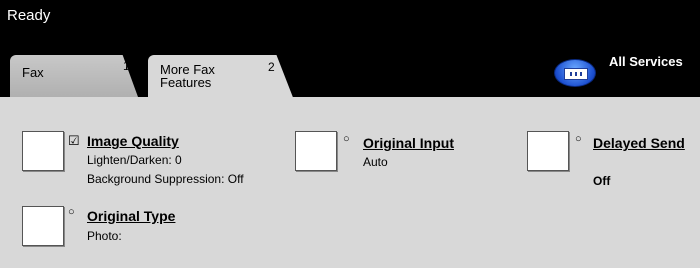 Image resolution: width=700 pixels, height=268 pixels. I want to click on image-quality-title: Image Quality, so click(133, 141).